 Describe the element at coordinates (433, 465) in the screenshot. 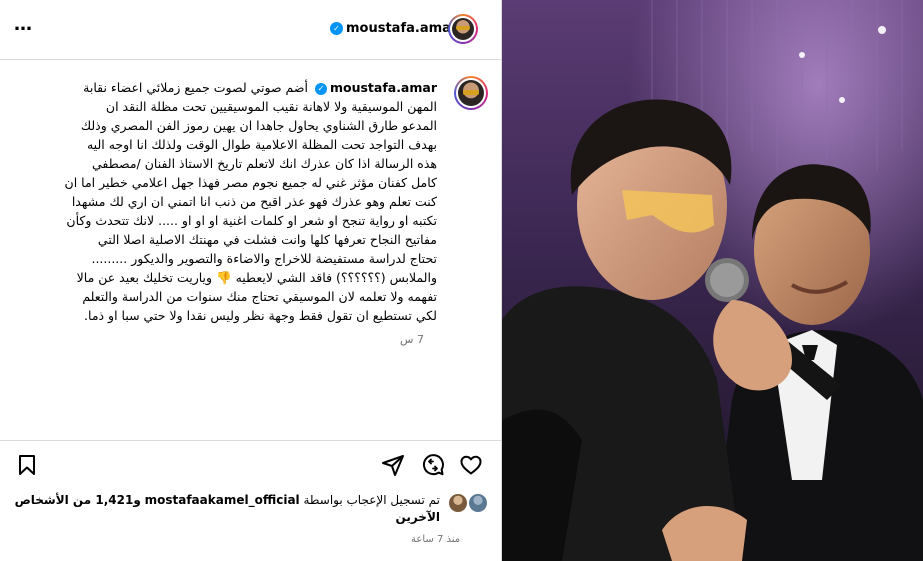

I see `comment-icon` at that location.